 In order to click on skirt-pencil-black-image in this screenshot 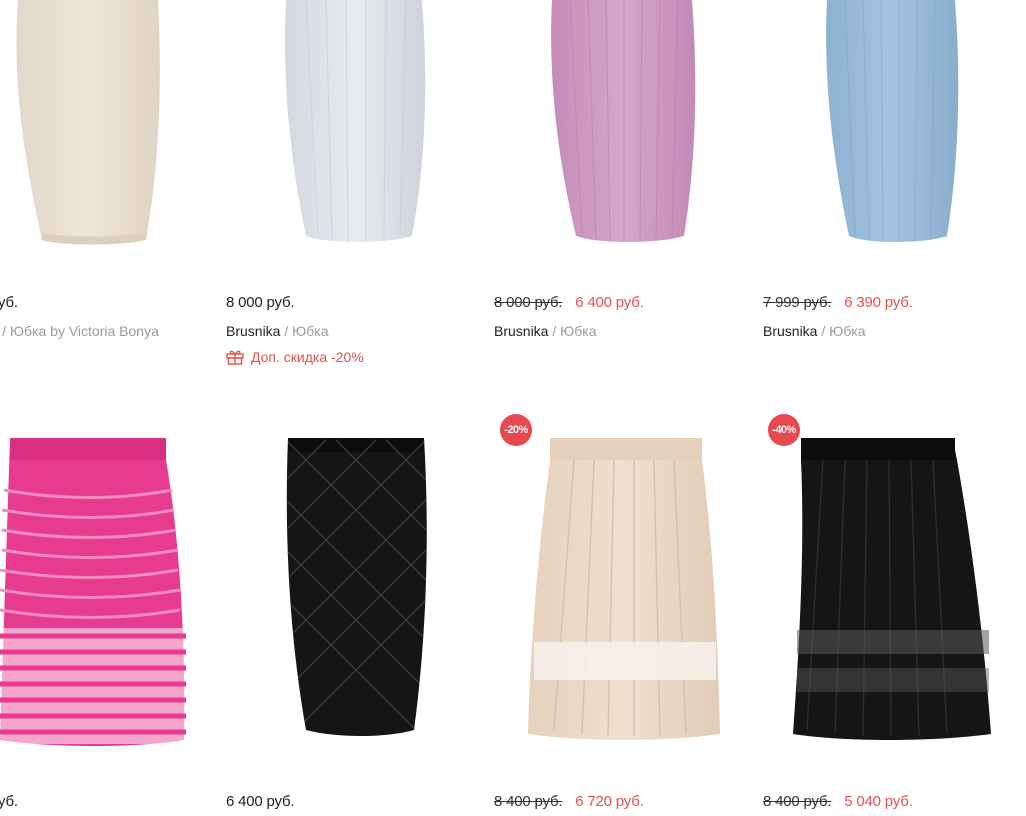, I will do `click(356, 587)`.